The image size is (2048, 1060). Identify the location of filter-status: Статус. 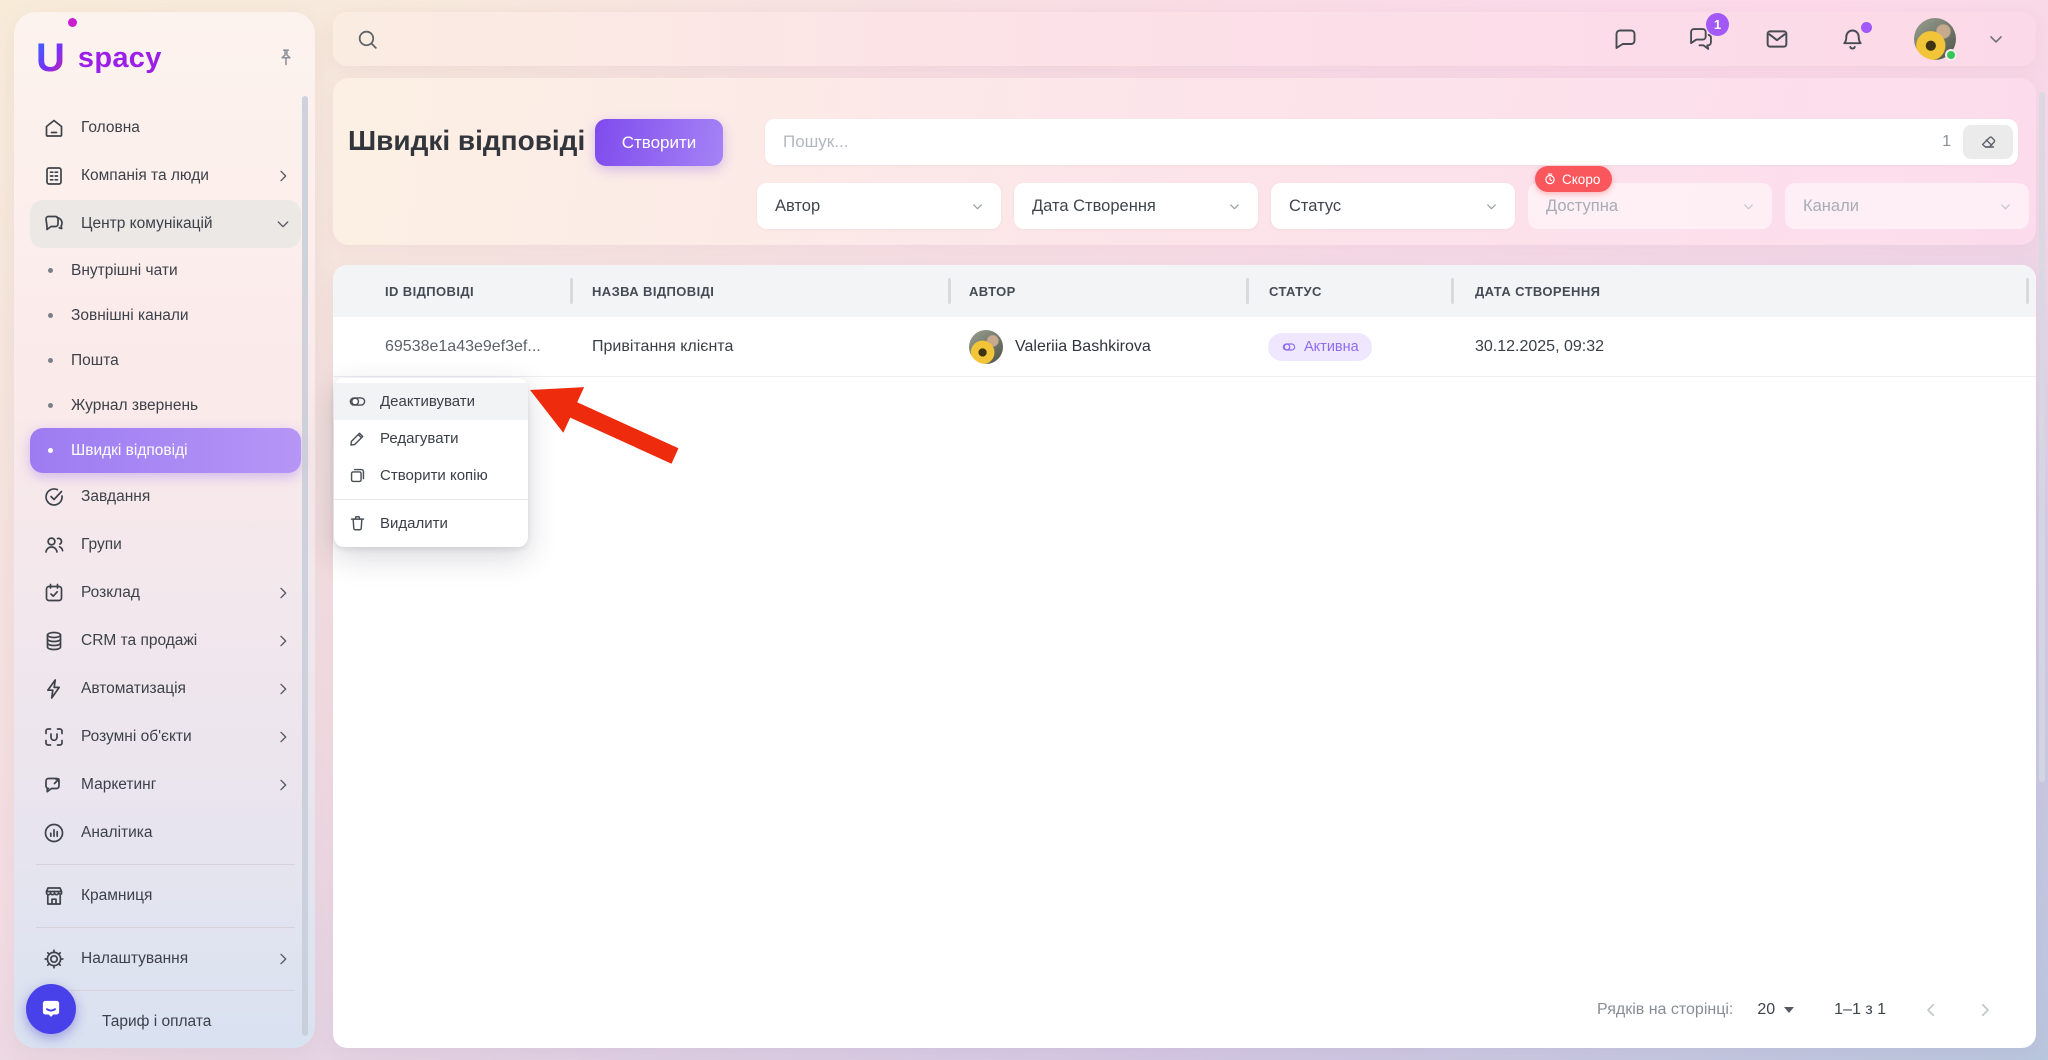
(1393, 206).